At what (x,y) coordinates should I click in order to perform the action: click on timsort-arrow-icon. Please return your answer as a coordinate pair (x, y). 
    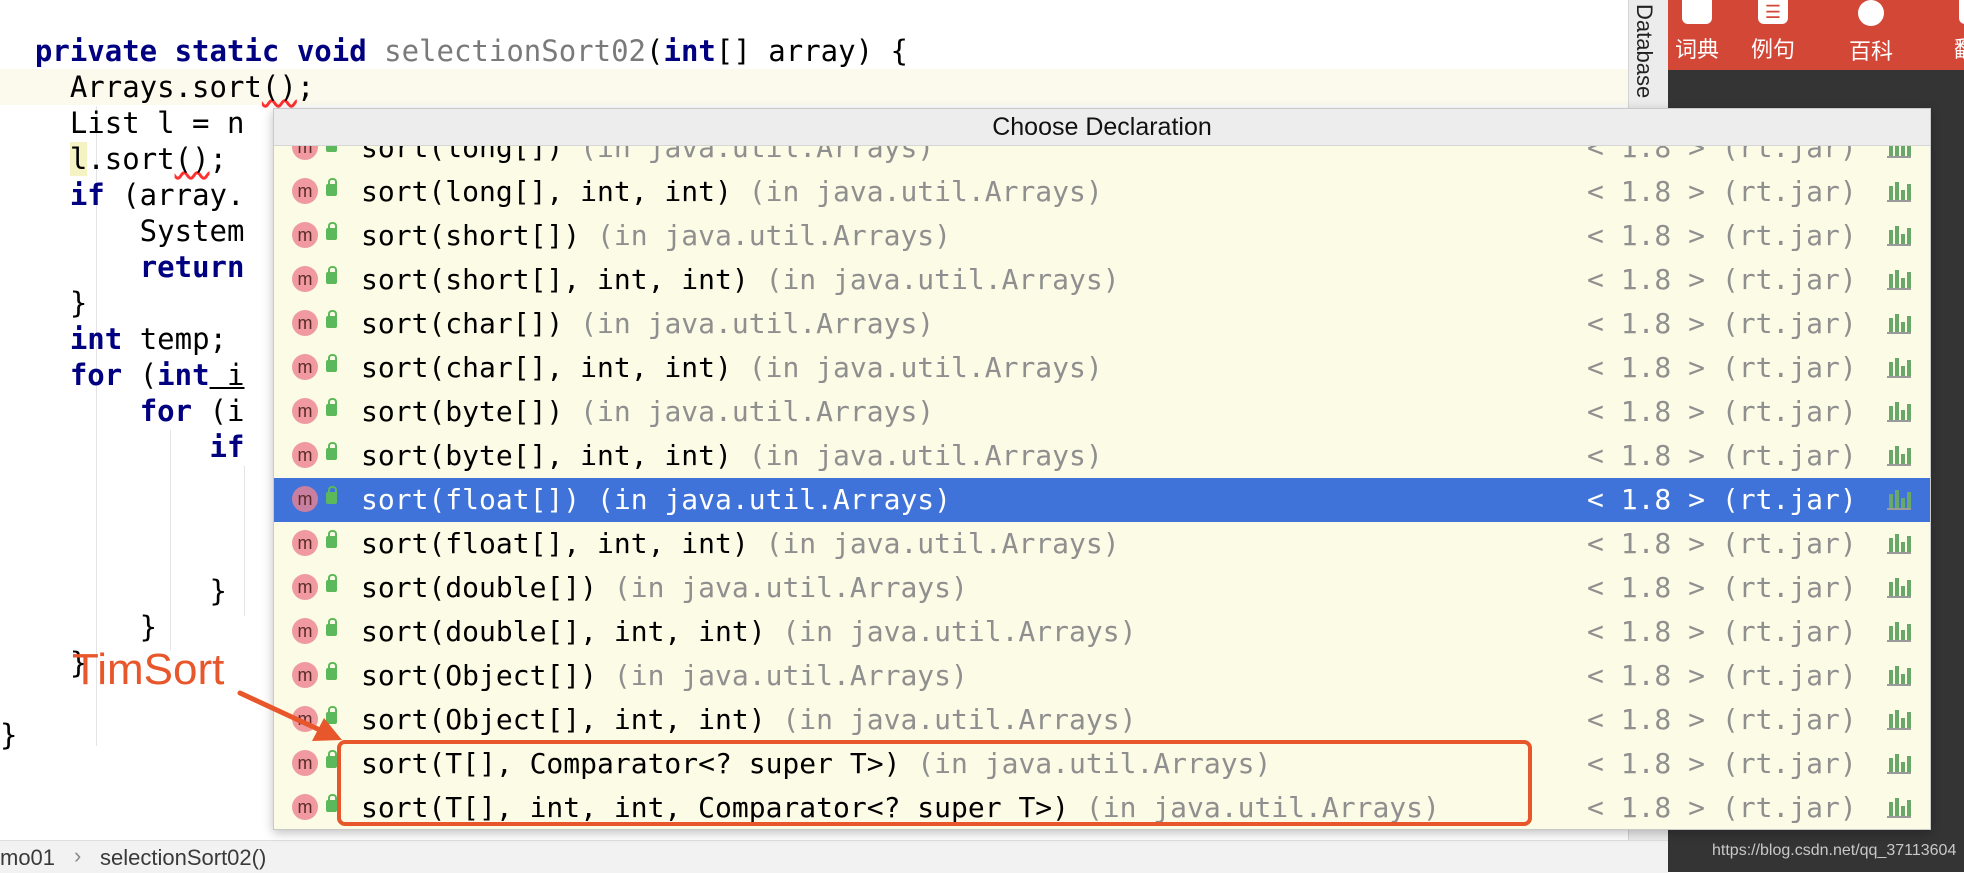
    Looking at the image, I should click on (289, 715).